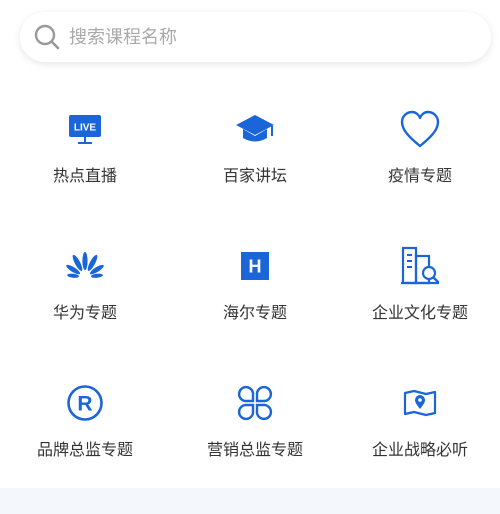 The width and height of the screenshot is (500, 514). I want to click on four-leaf-clover-icon, so click(255, 403).